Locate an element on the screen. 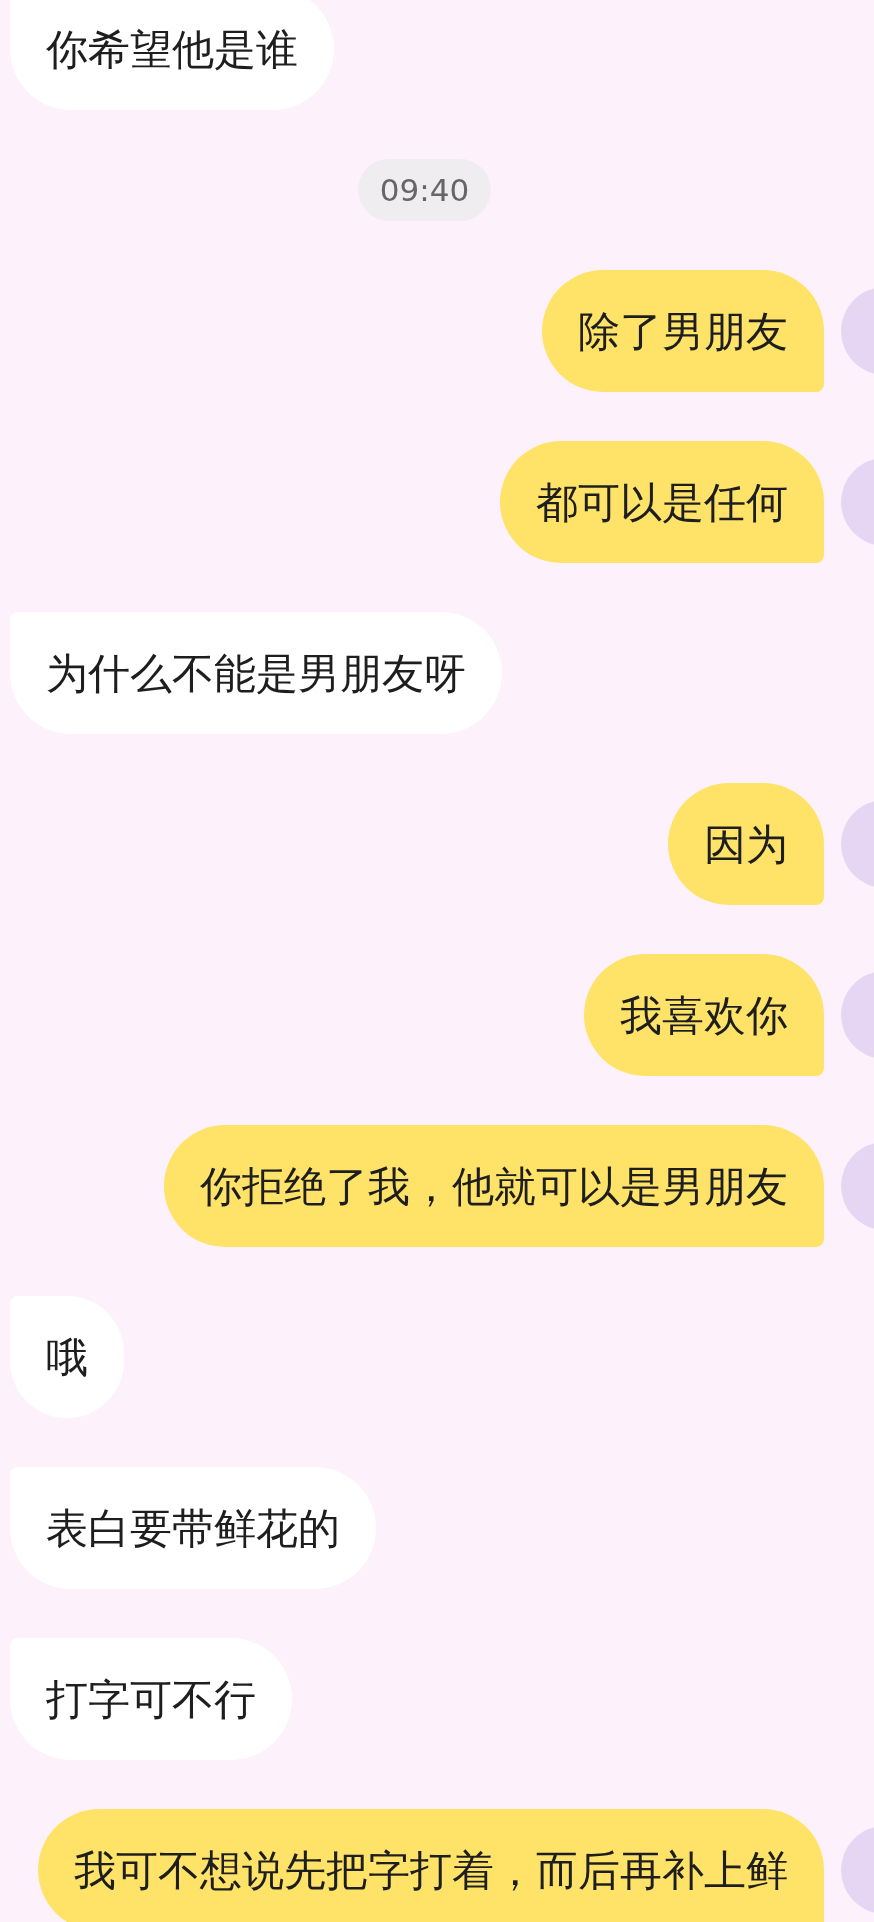  outgoing-message: 除了男朋友 is located at coordinates (683, 331).